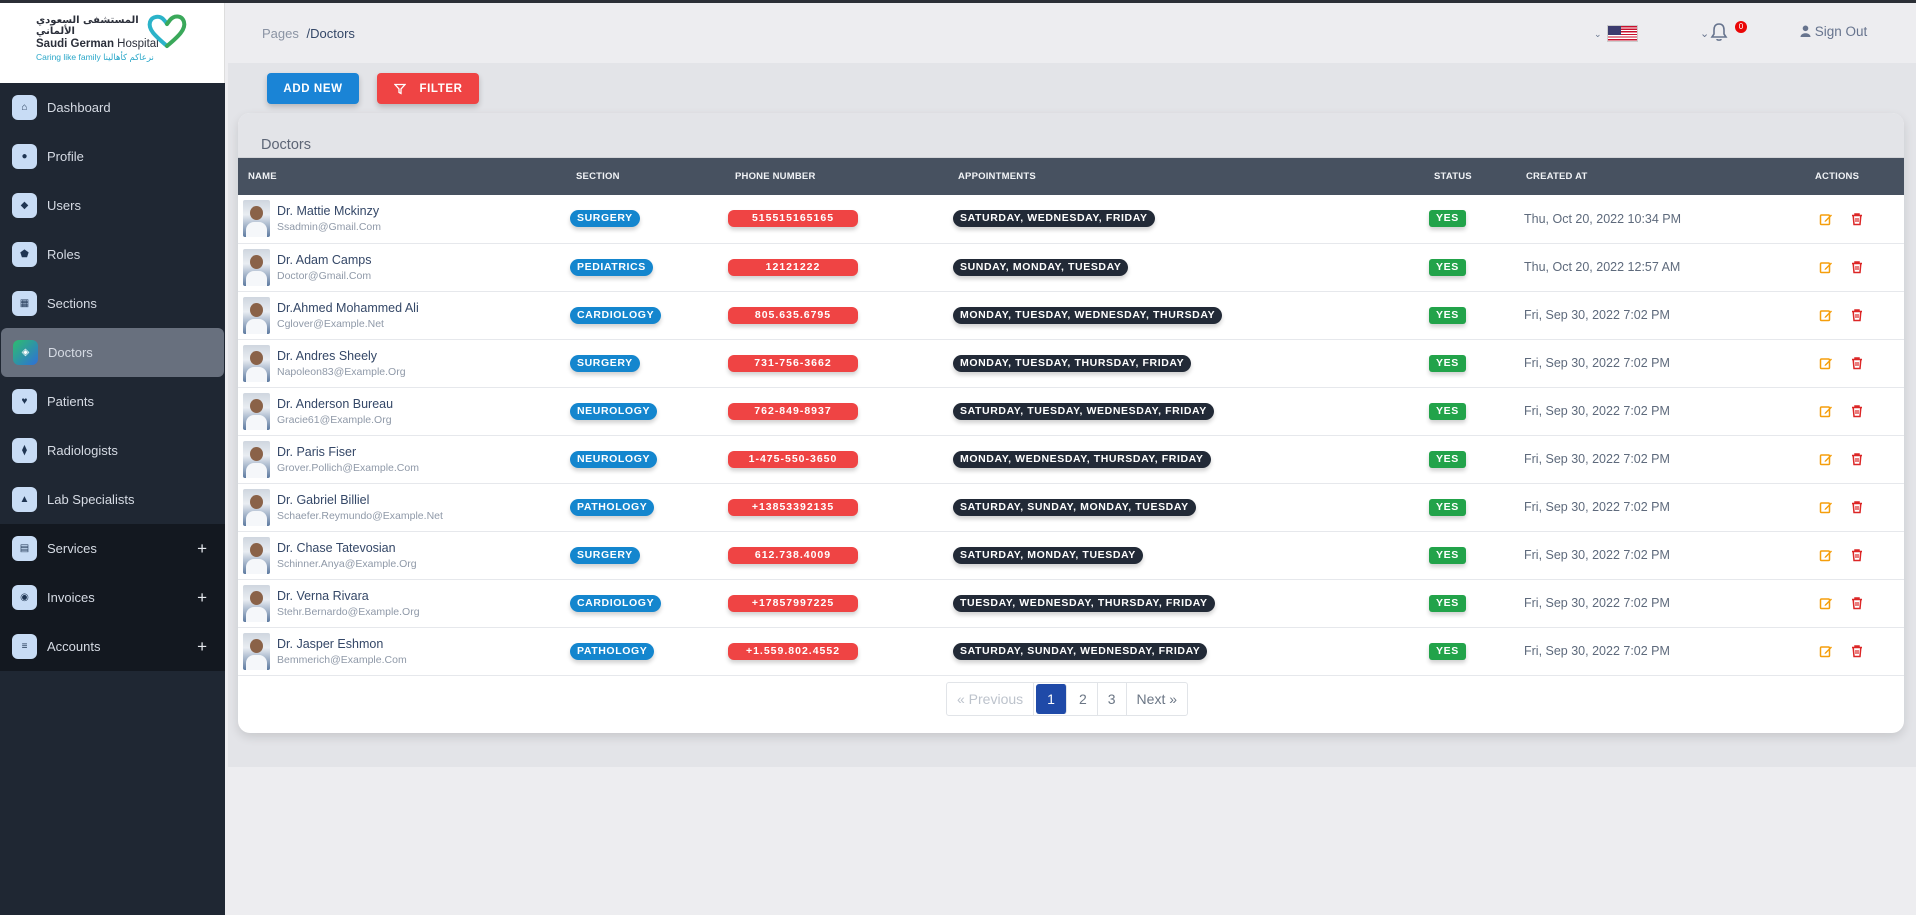  What do you see at coordinates (24, 205) in the screenshot?
I see `users-icon: ◆` at bounding box center [24, 205].